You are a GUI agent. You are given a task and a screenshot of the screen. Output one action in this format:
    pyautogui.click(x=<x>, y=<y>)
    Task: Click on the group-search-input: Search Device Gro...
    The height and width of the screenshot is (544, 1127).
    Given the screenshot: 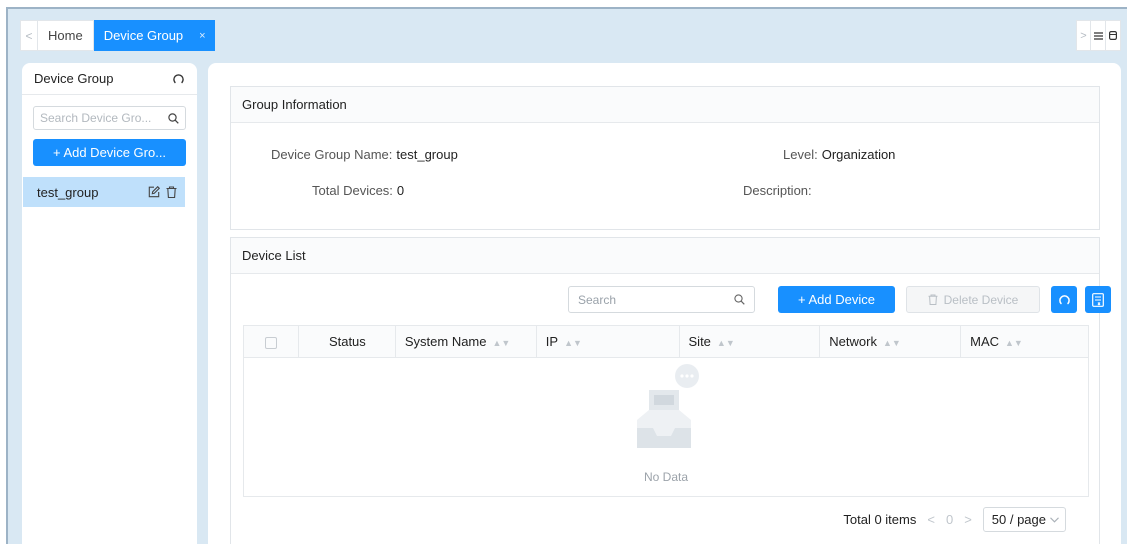 What is the action you would take?
    pyautogui.click(x=109, y=118)
    